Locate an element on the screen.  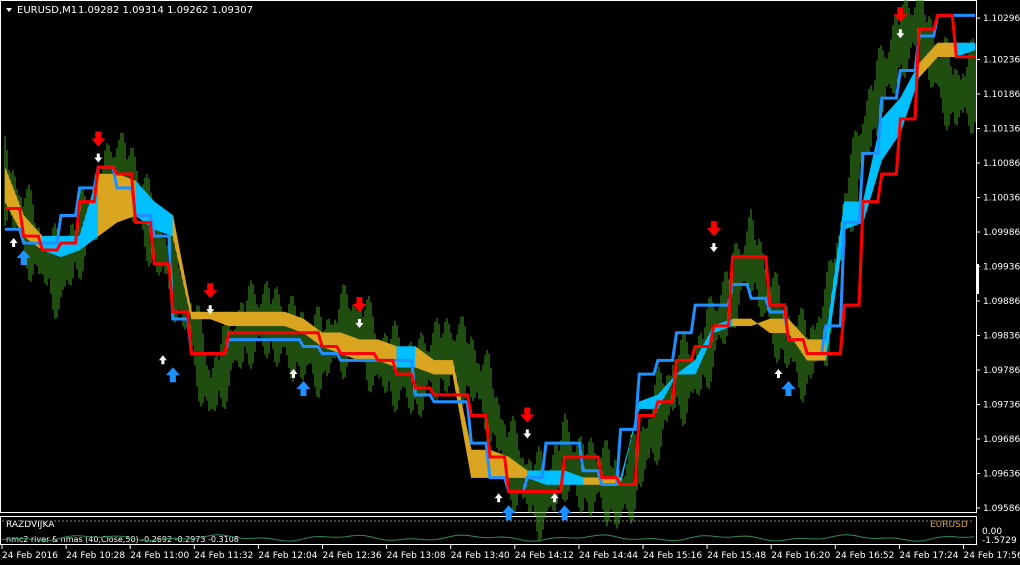
time-tick-label: 24 Feb 14:12 is located at coordinates (544, 556).